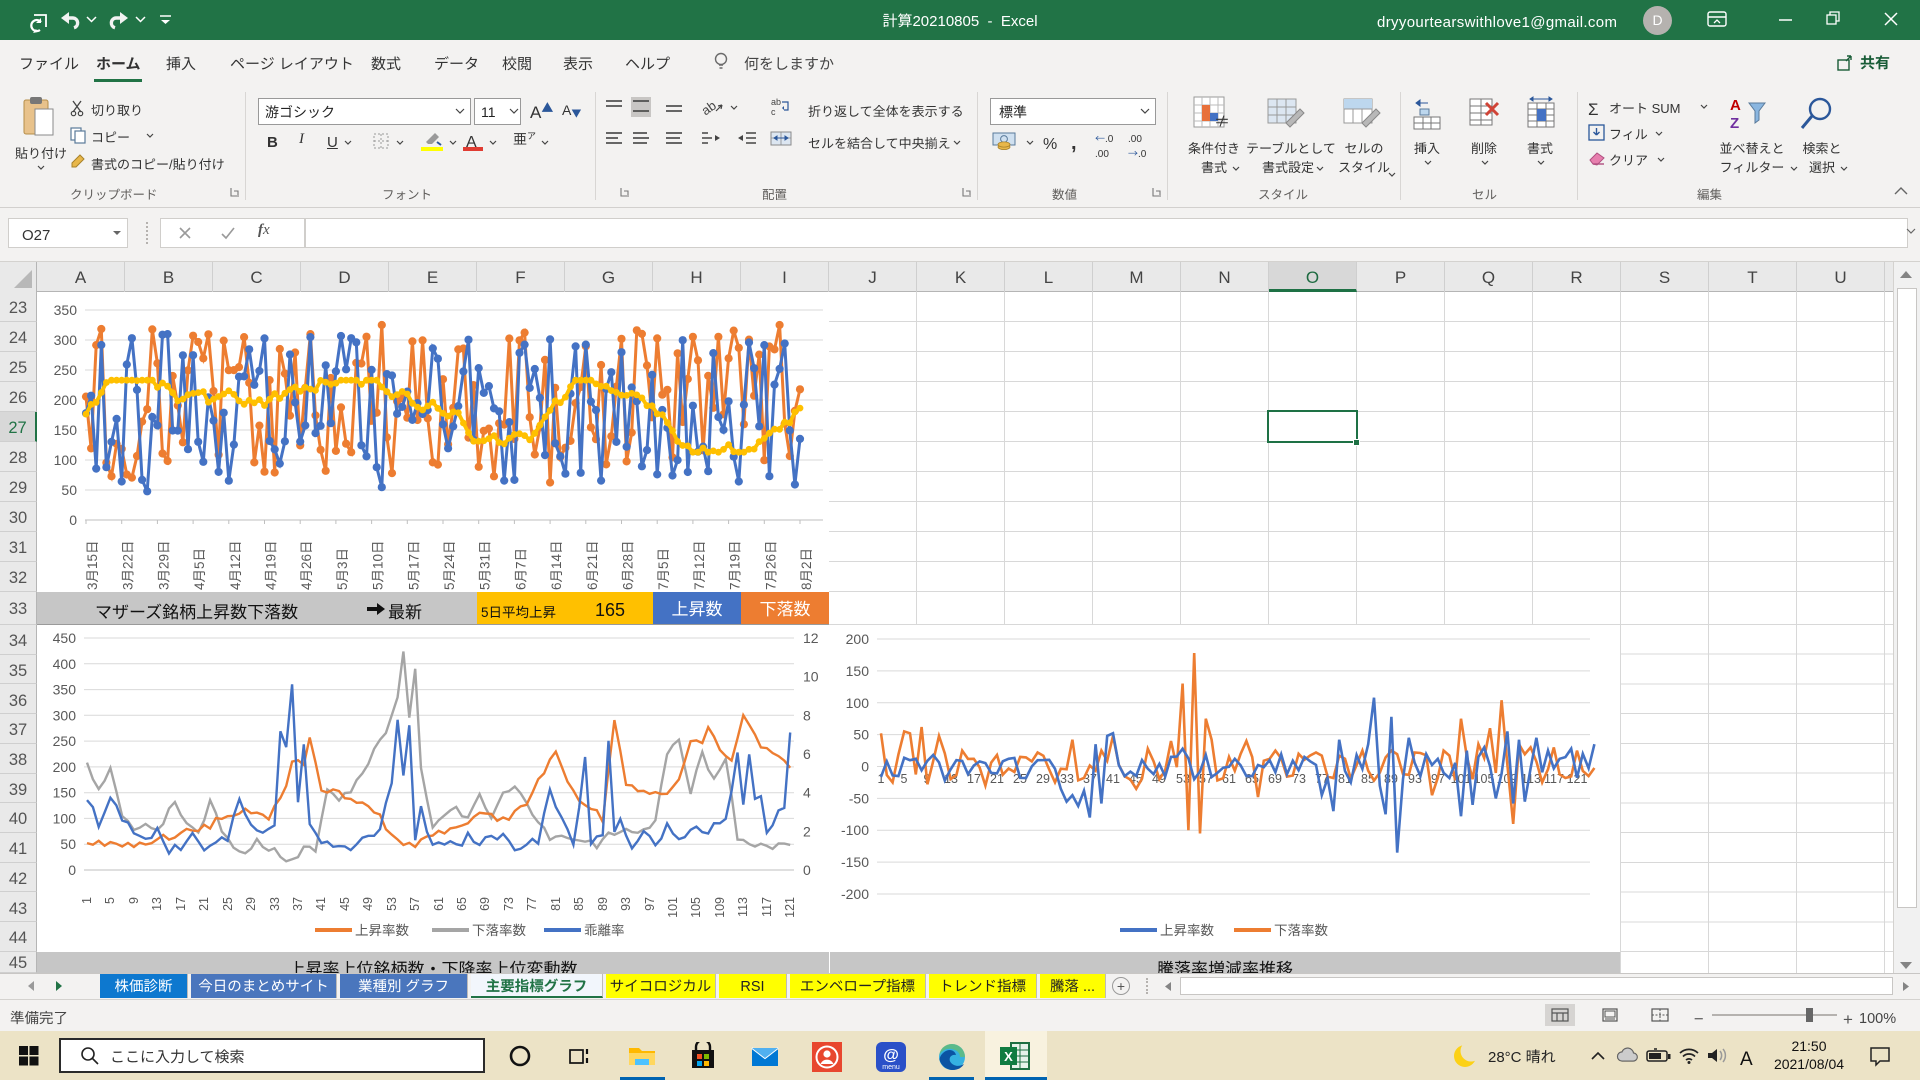 The height and width of the screenshot is (1080, 1920). Describe the element at coordinates (366, 904) in the screenshot. I see `svg-text: 49` at that location.